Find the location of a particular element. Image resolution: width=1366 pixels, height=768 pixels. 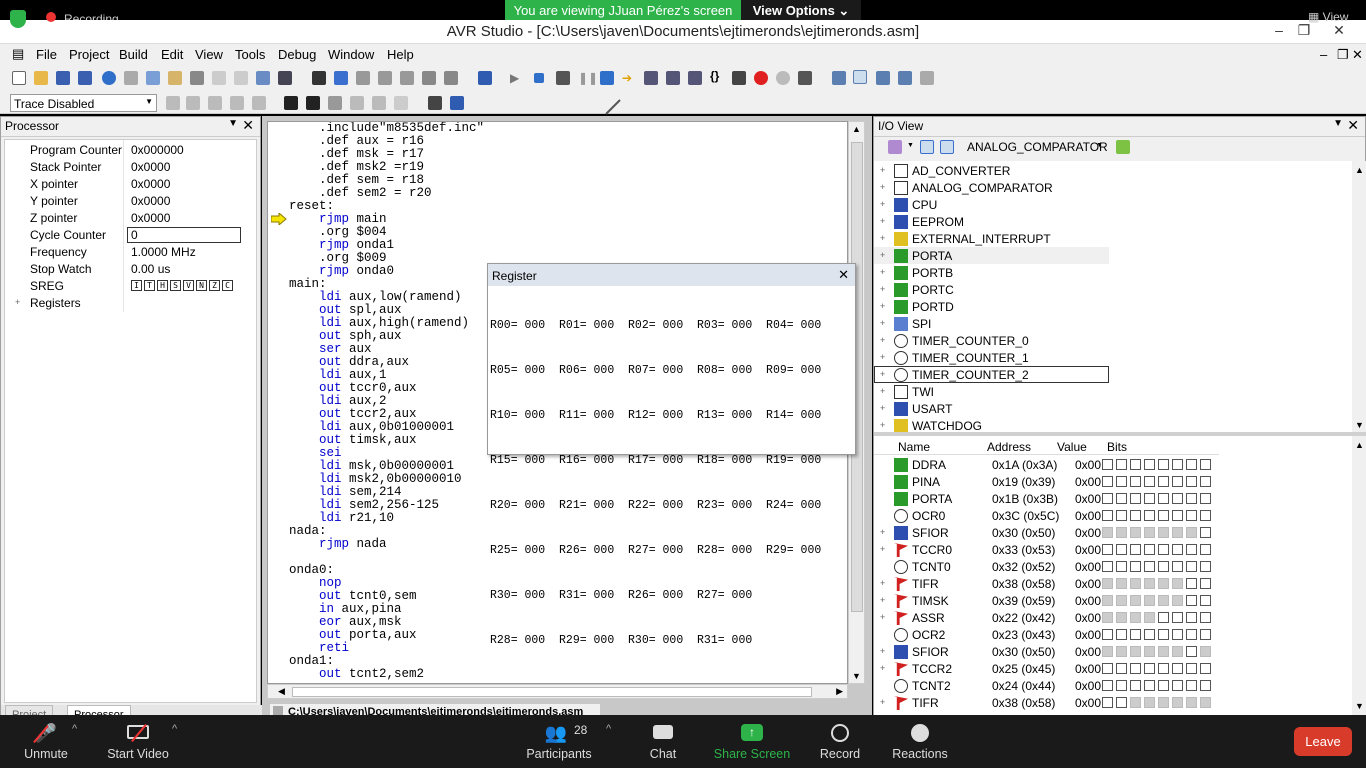

io-register-row: + SFIOR 0x30 (0x50) 0x00 is located at coordinates (1046, 532).